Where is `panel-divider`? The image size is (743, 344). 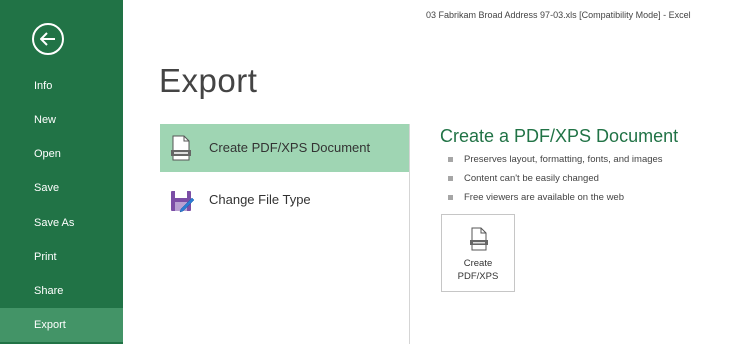 panel-divider is located at coordinates (409, 234).